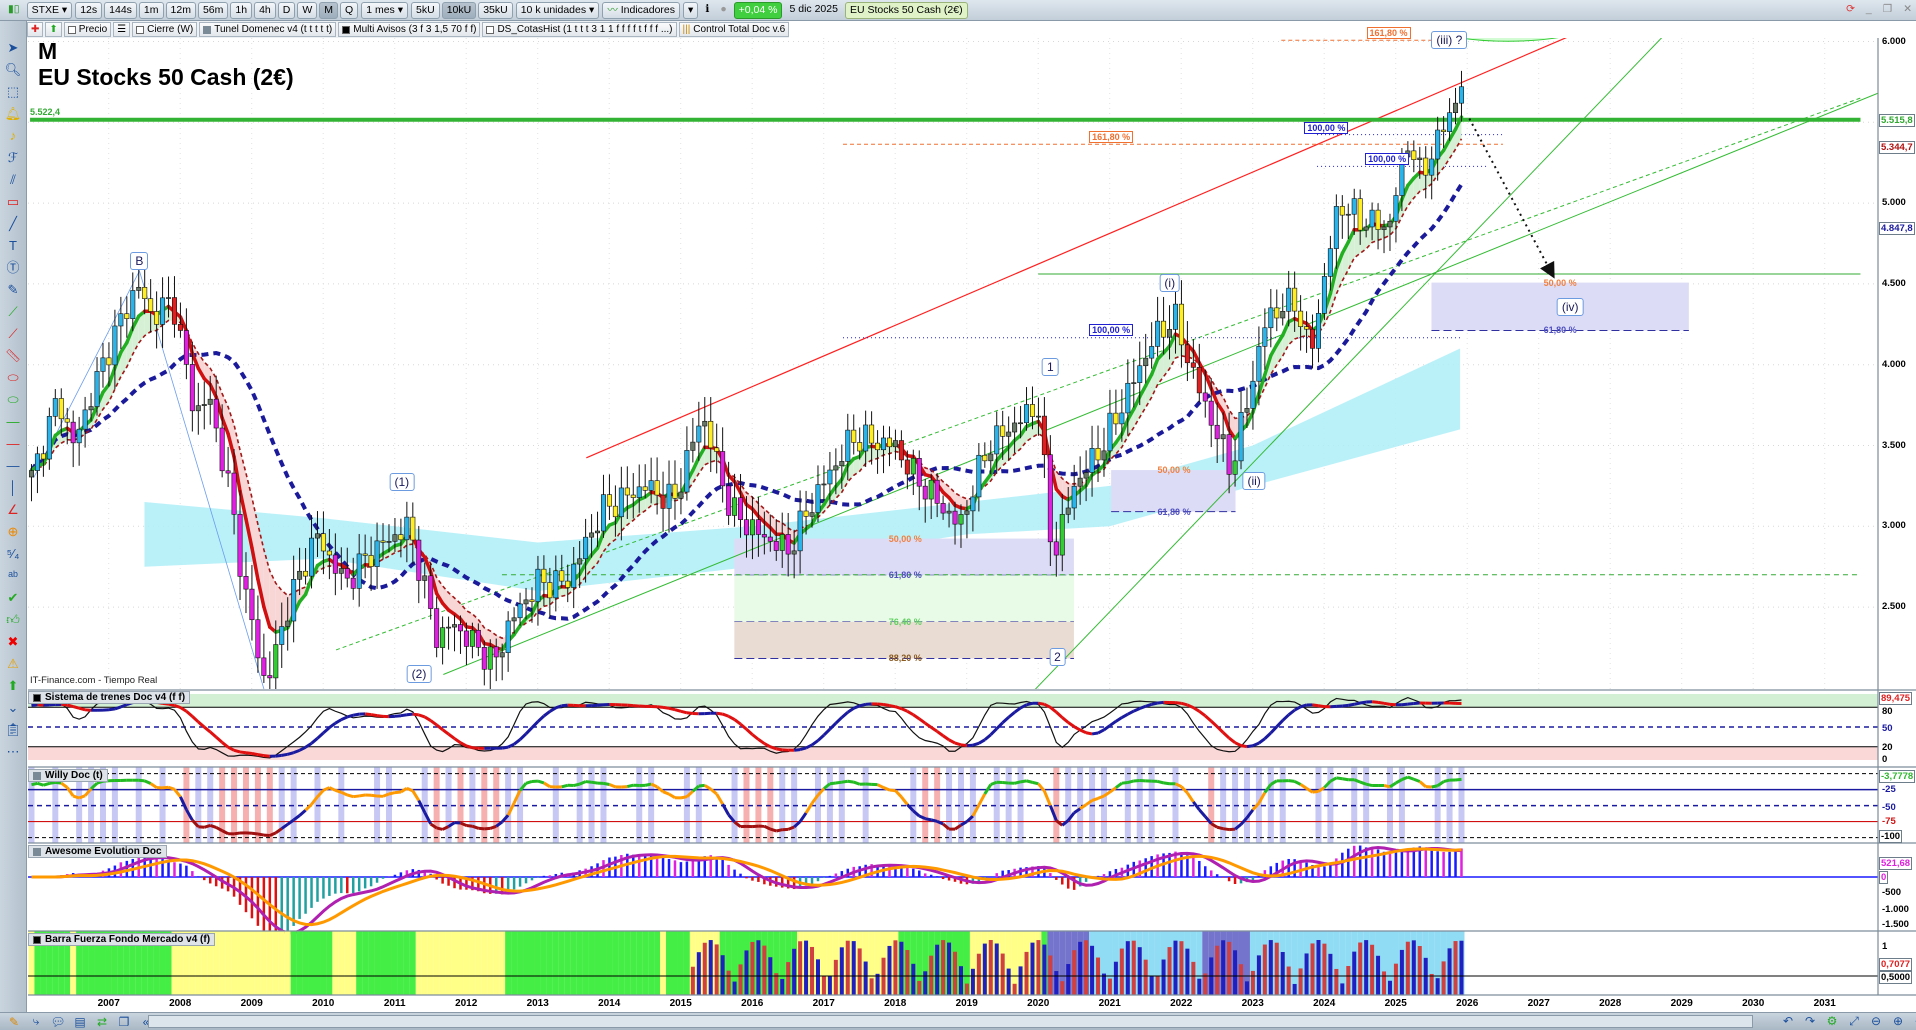 The image size is (1916, 1030). Describe the element at coordinates (1876, 1021) in the screenshot. I see `zoom-out-icon: ⊖` at that location.